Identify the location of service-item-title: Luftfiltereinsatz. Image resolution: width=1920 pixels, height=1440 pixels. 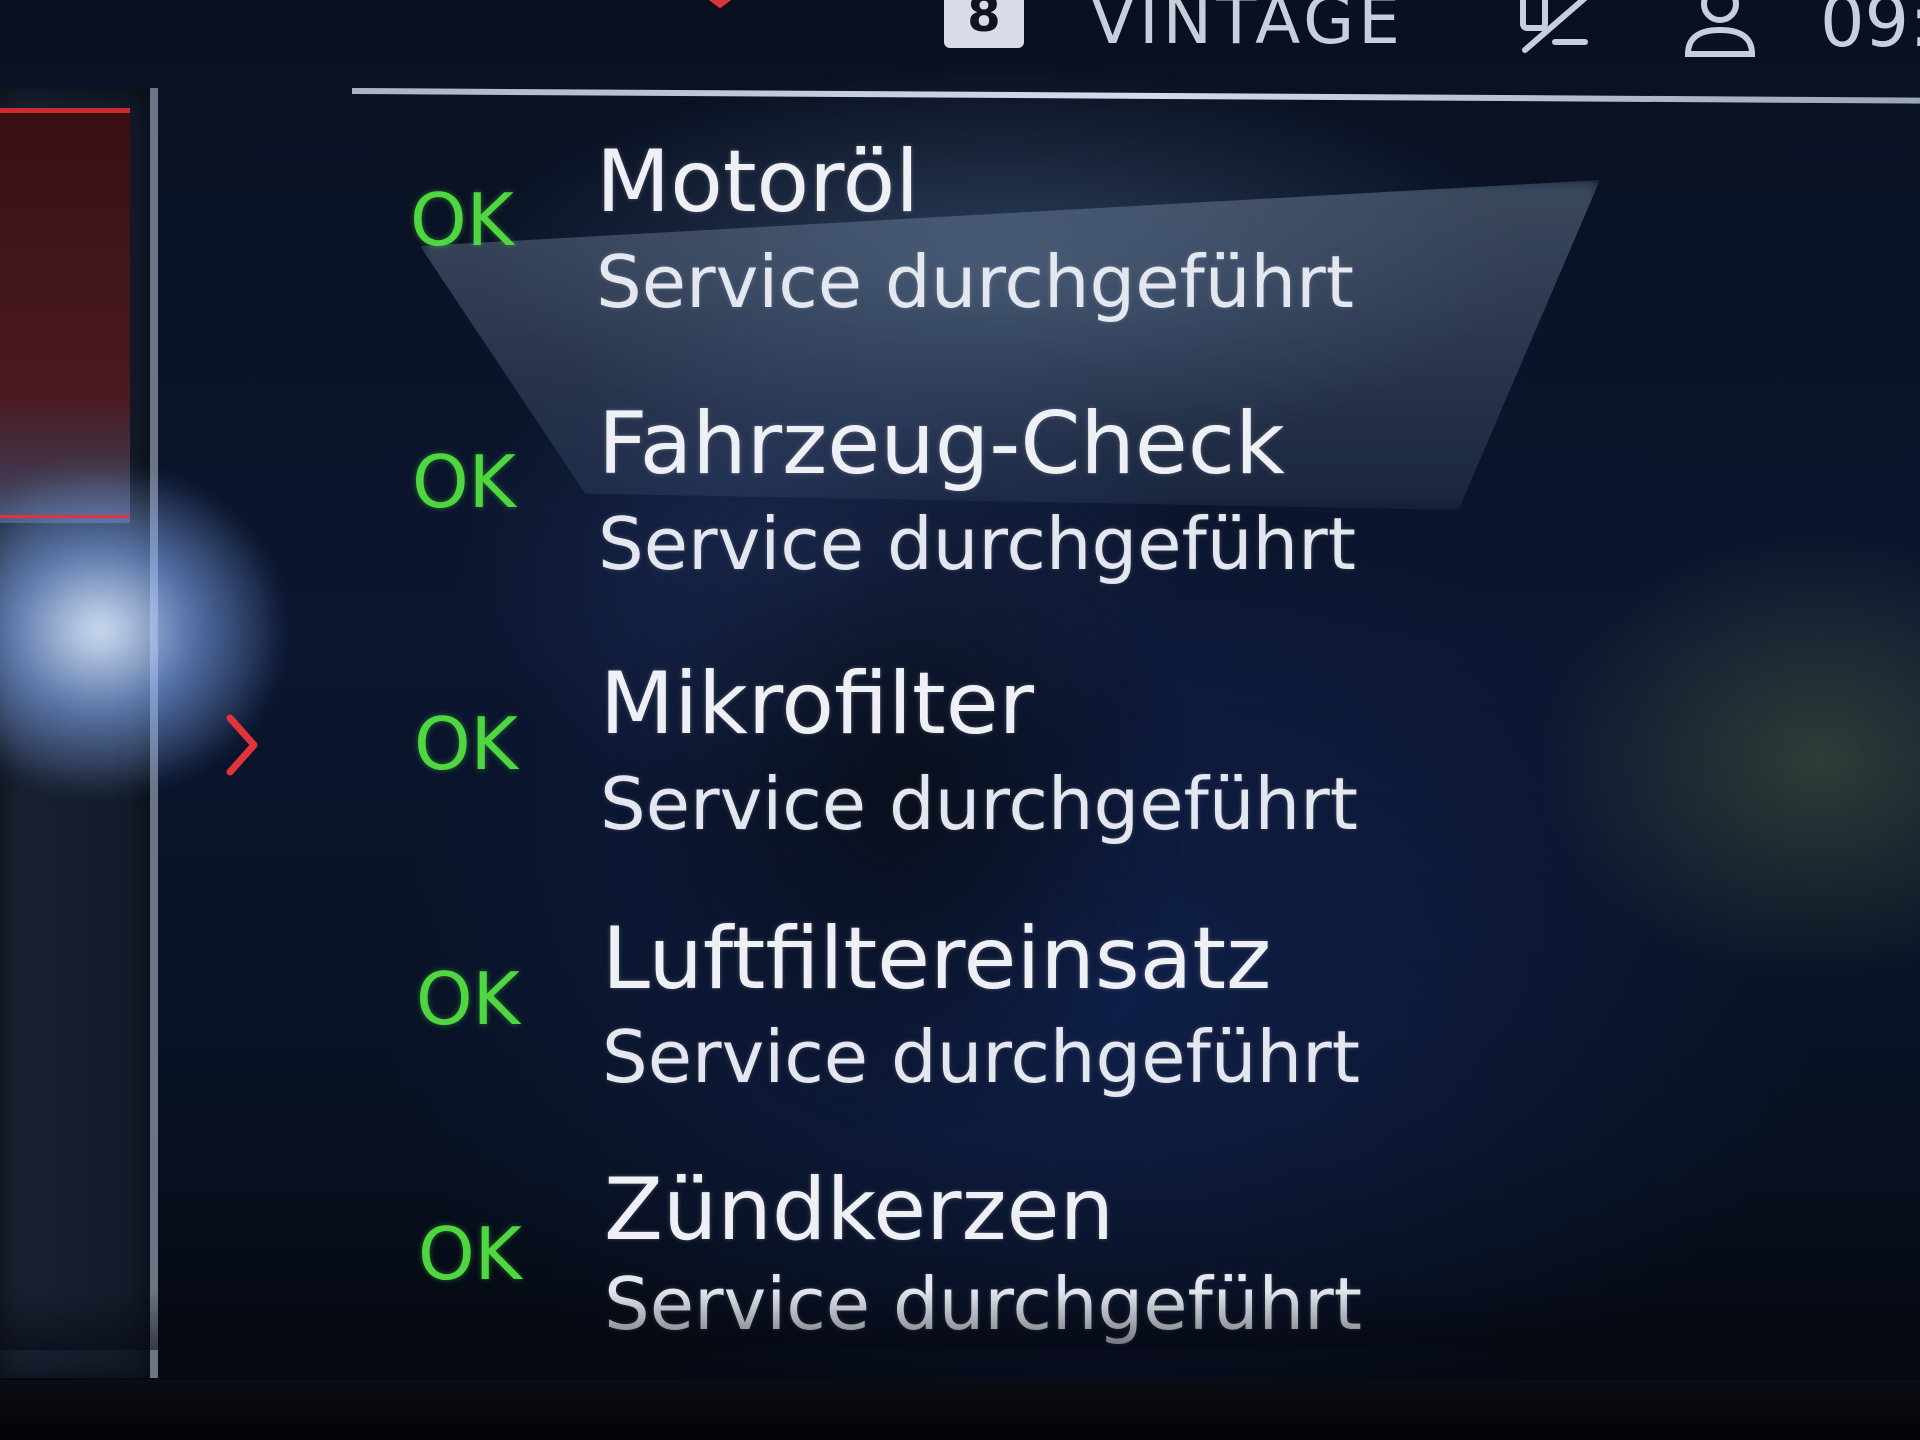
(937, 959).